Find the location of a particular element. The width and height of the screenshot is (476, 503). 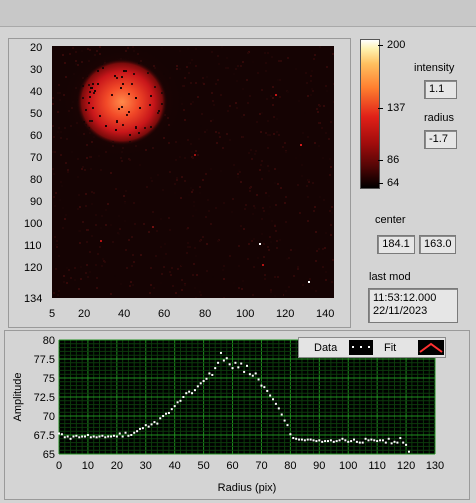

legend-fit-swatch is located at coordinates (431, 347).